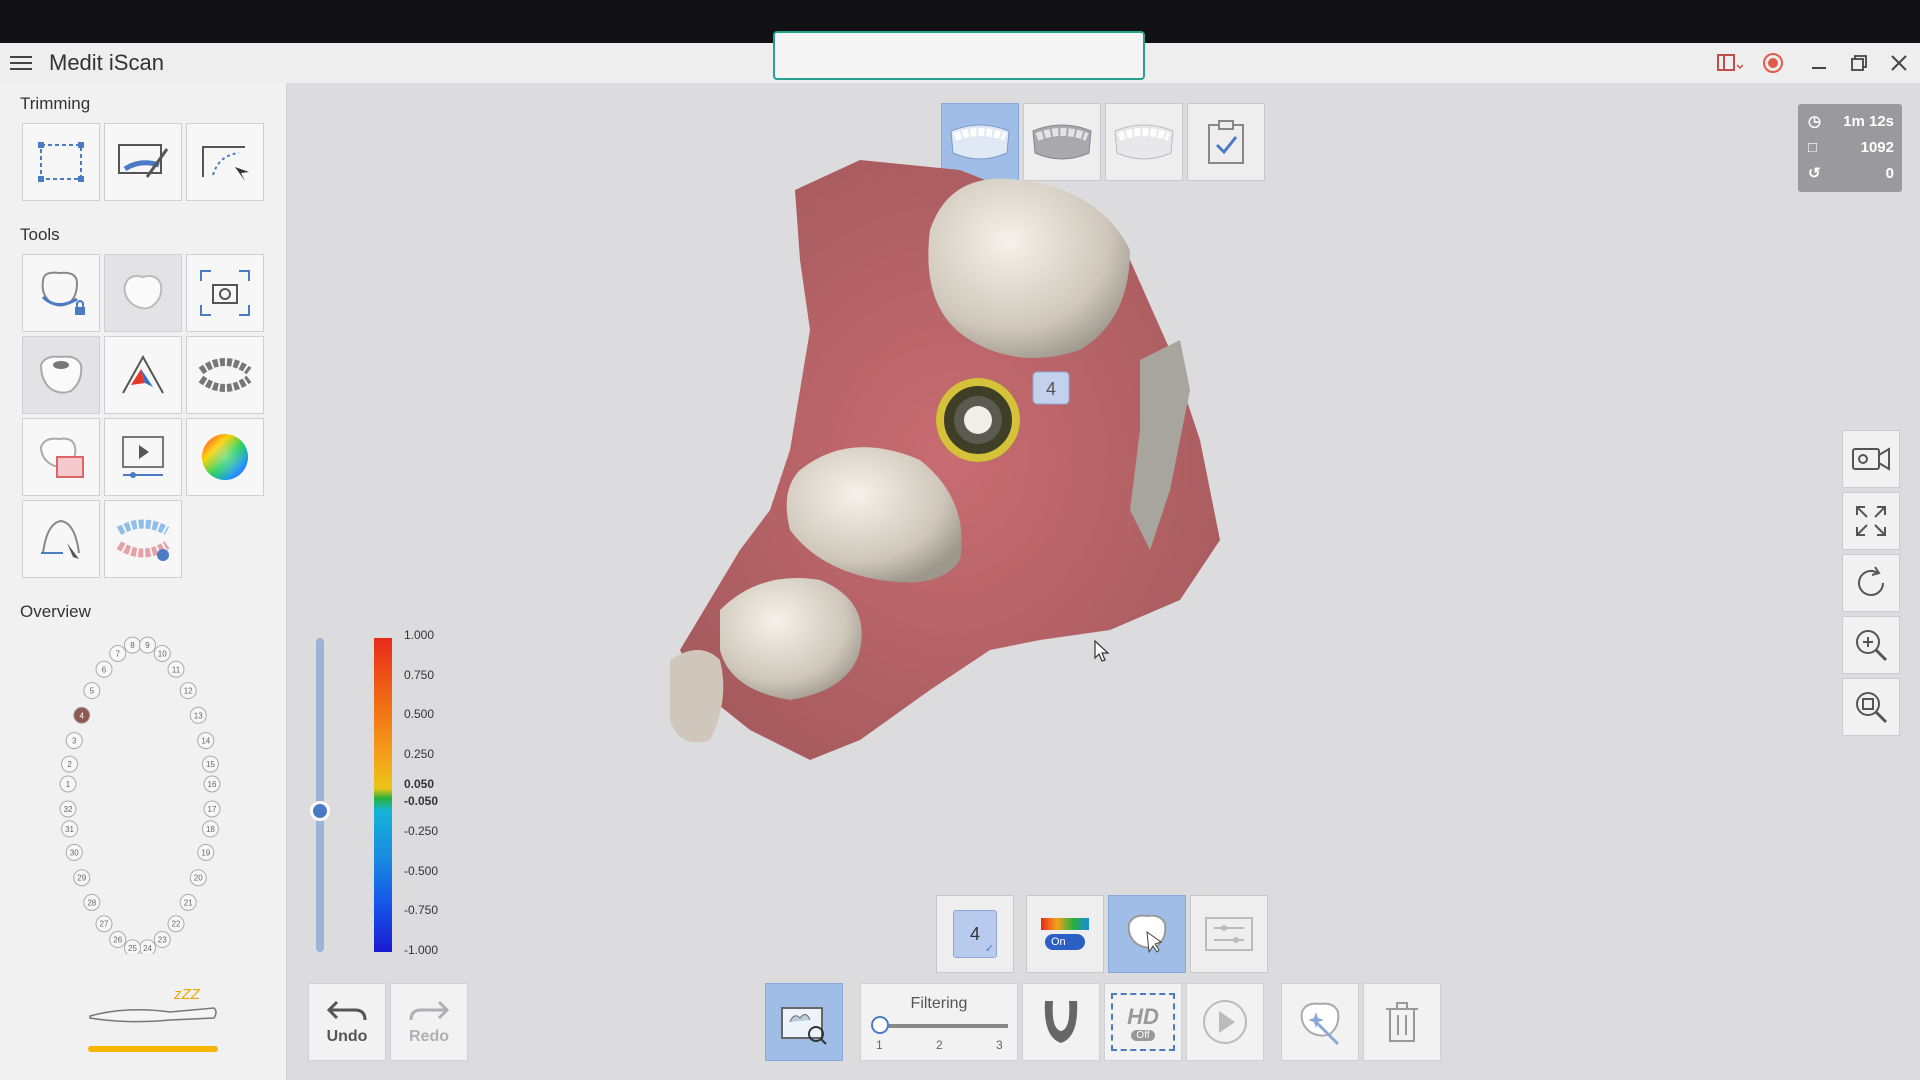 Image resolution: width=1920 pixels, height=1080 pixels. I want to click on tooth-3: 3, so click(74, 741).